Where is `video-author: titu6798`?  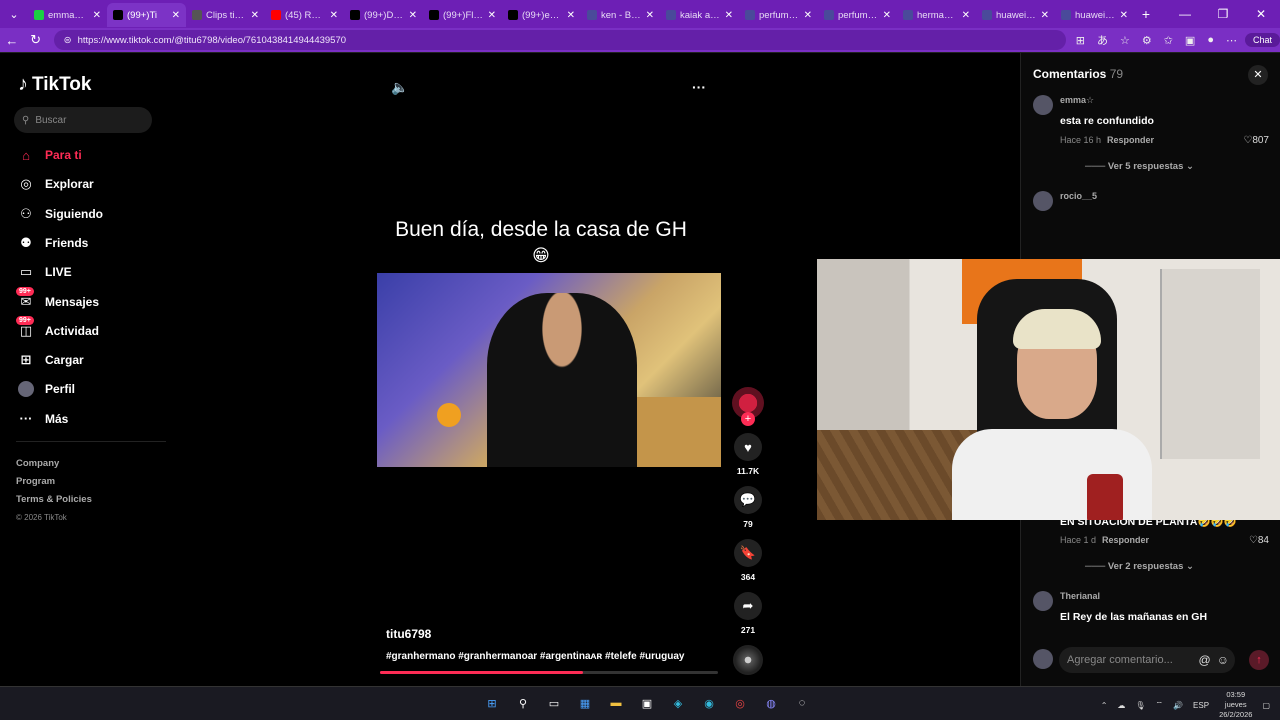 video-author: titu6798 is located at coordinates (408, 634).